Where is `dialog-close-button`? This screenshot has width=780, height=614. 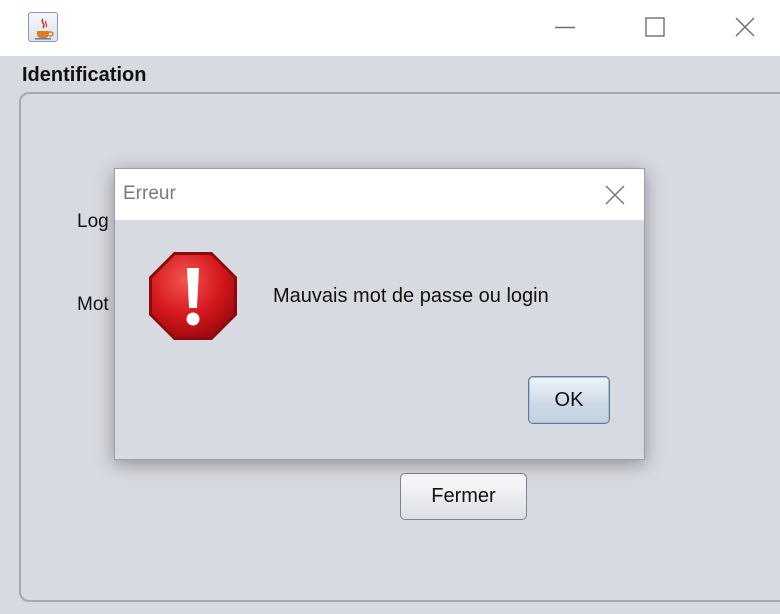 dialog-close-button is located at coordinates (615, 195).